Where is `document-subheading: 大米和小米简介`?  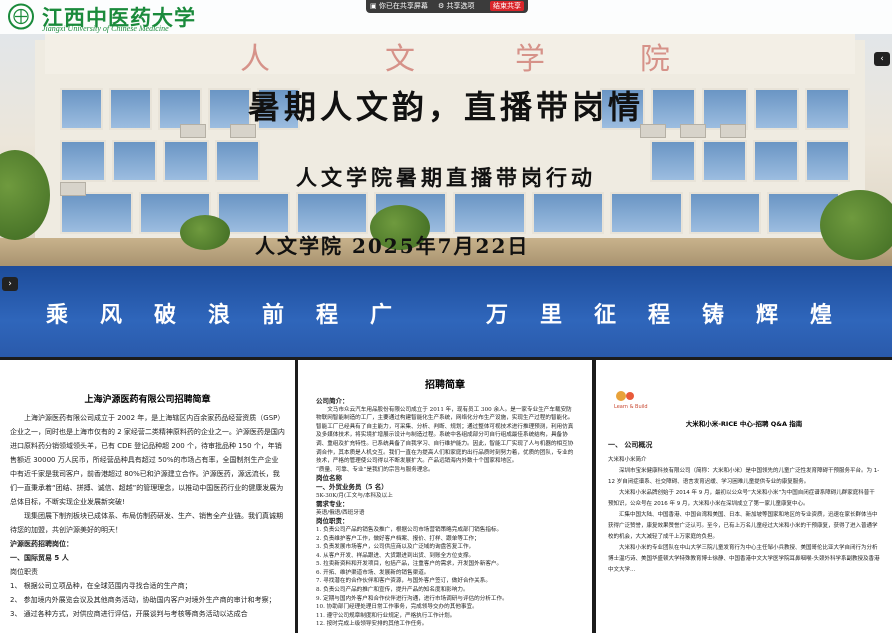 document-subheading: 大米和小米简介 is located at coordinates (627, 460).